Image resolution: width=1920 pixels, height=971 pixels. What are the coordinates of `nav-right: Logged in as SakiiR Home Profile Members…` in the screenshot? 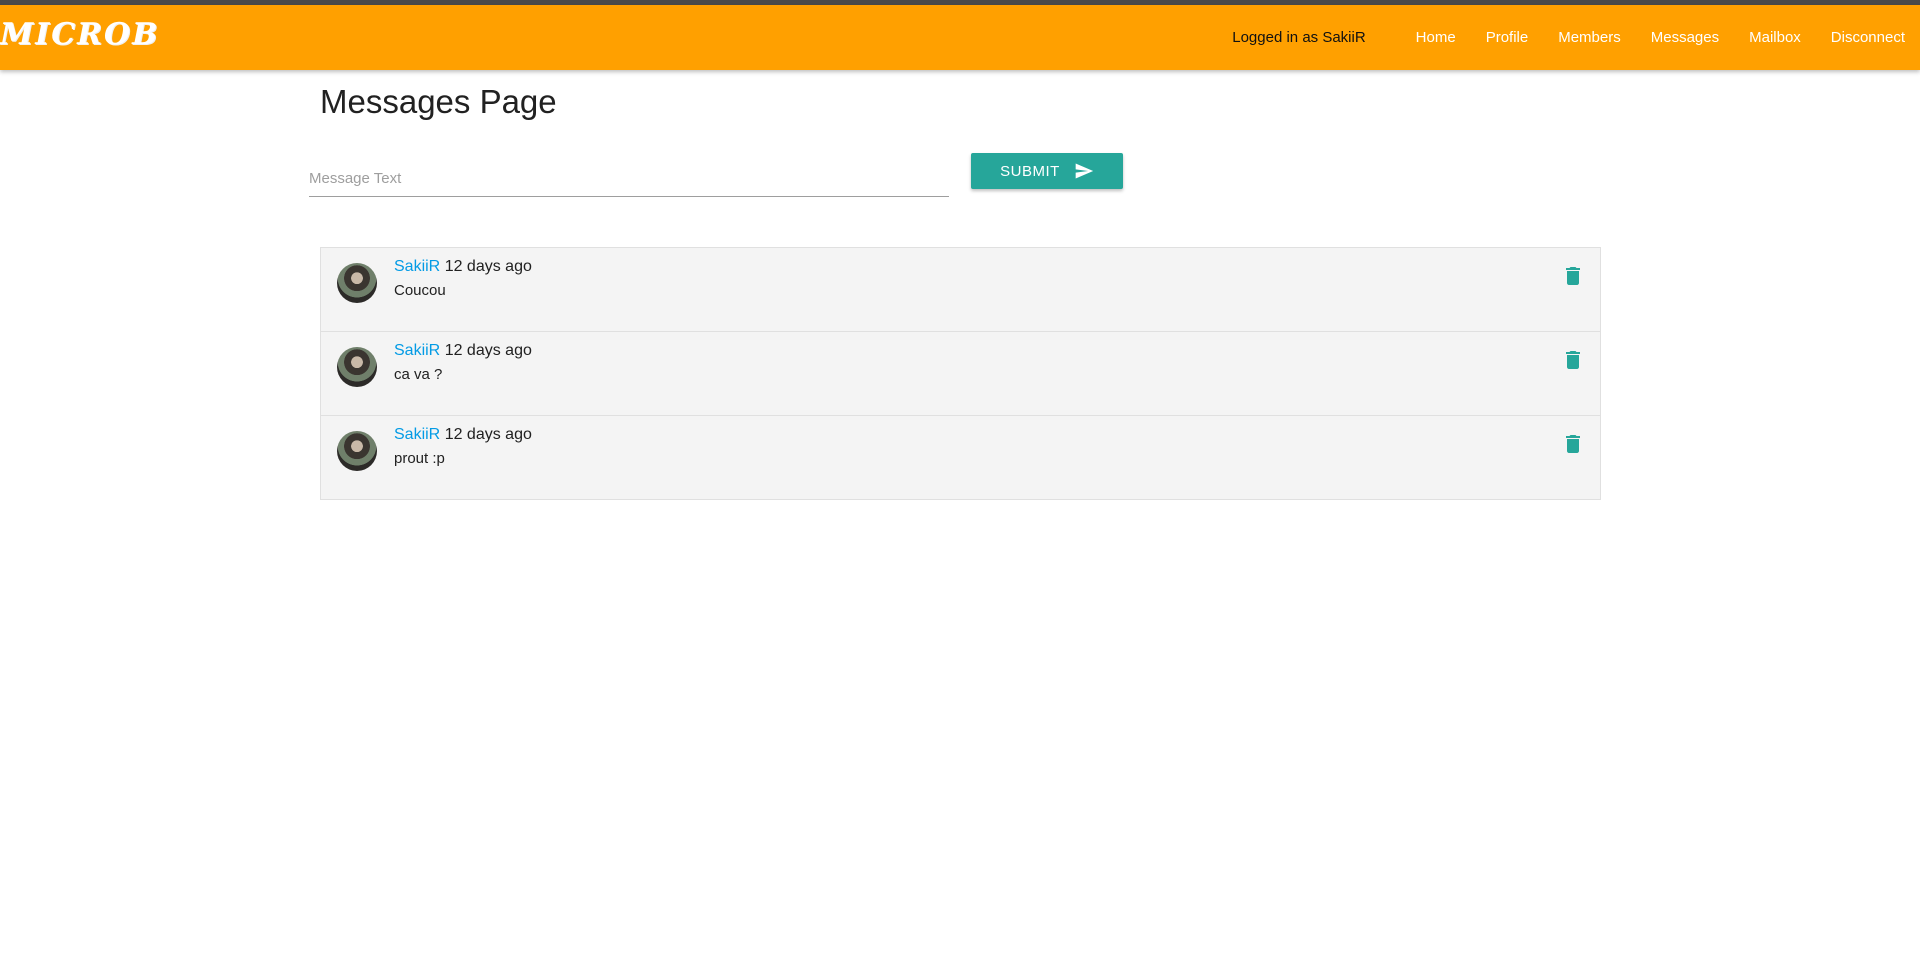 It's located at (1576, 37).